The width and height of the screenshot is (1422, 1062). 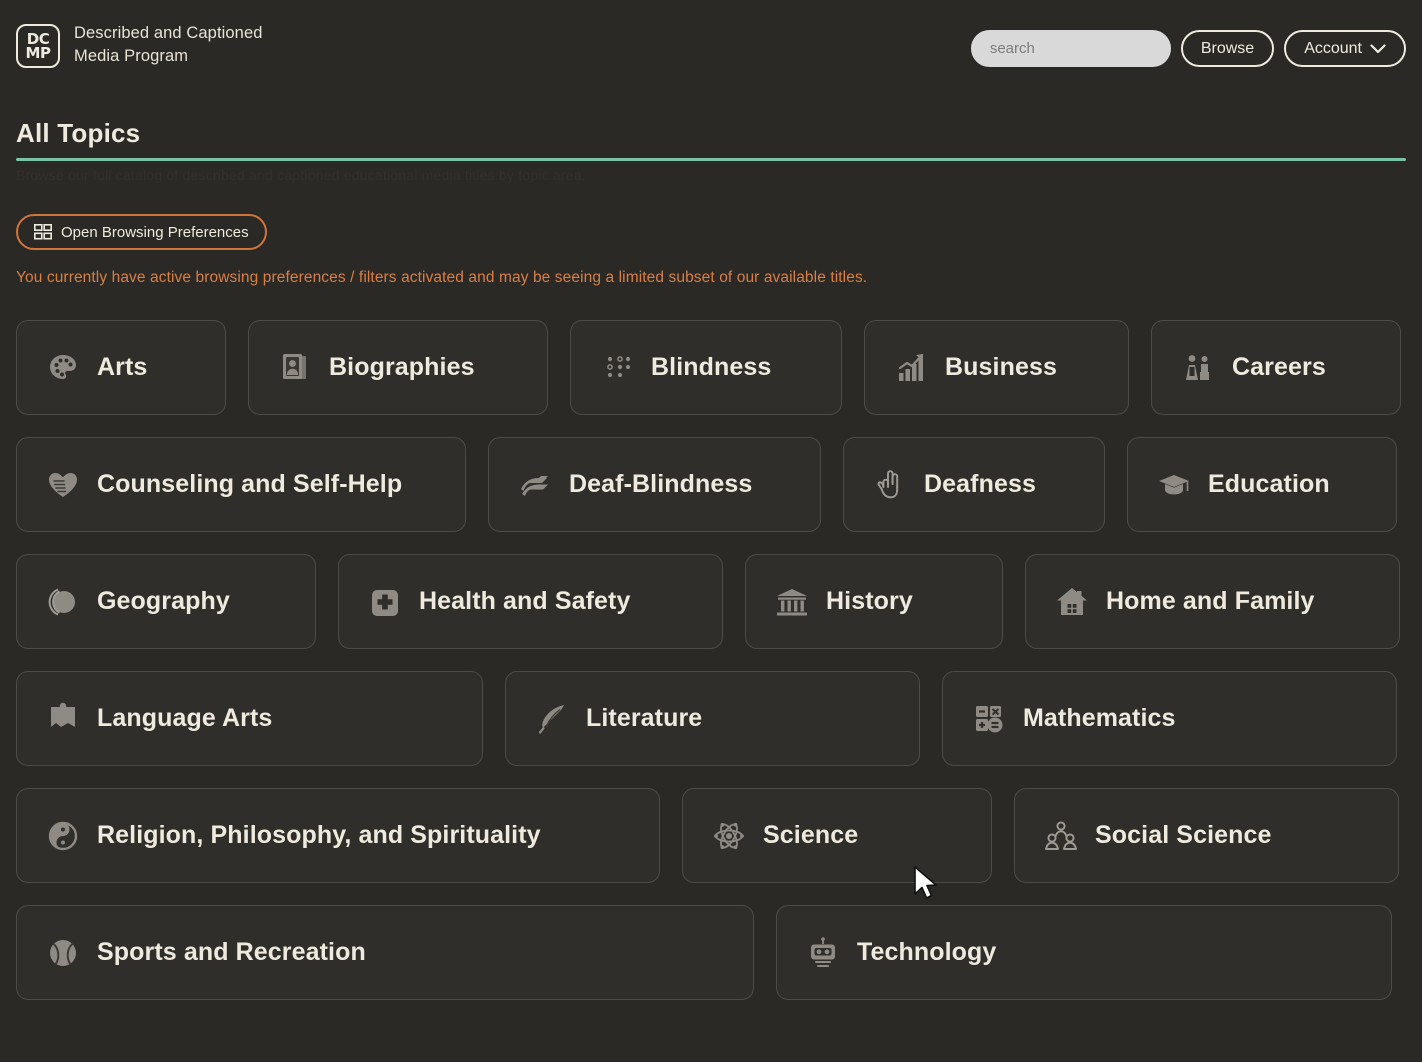 I want to click on topic-card-label: Biographies, so click(x=402, y=367).